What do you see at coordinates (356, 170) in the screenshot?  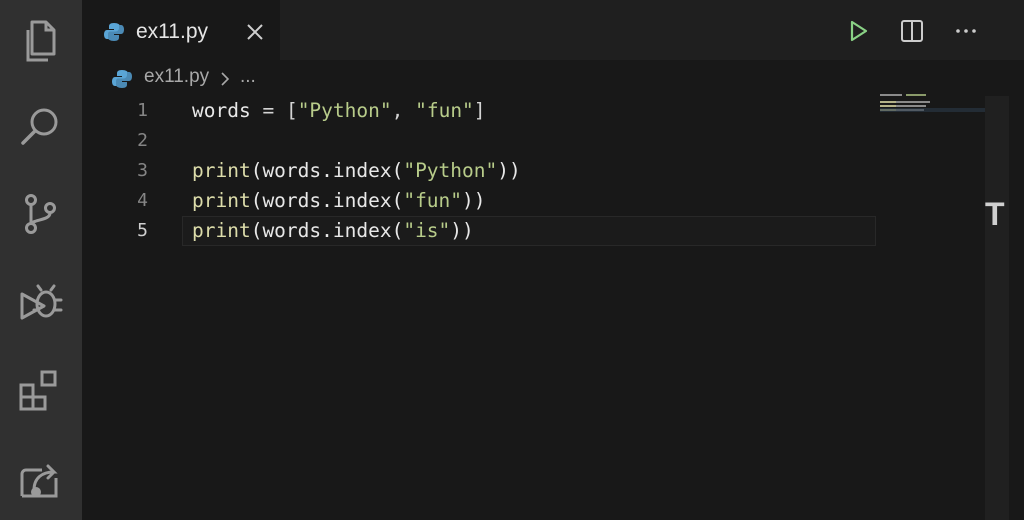 I see `code-text: print(words.index("Python"))` at bounding box center [356, 170].